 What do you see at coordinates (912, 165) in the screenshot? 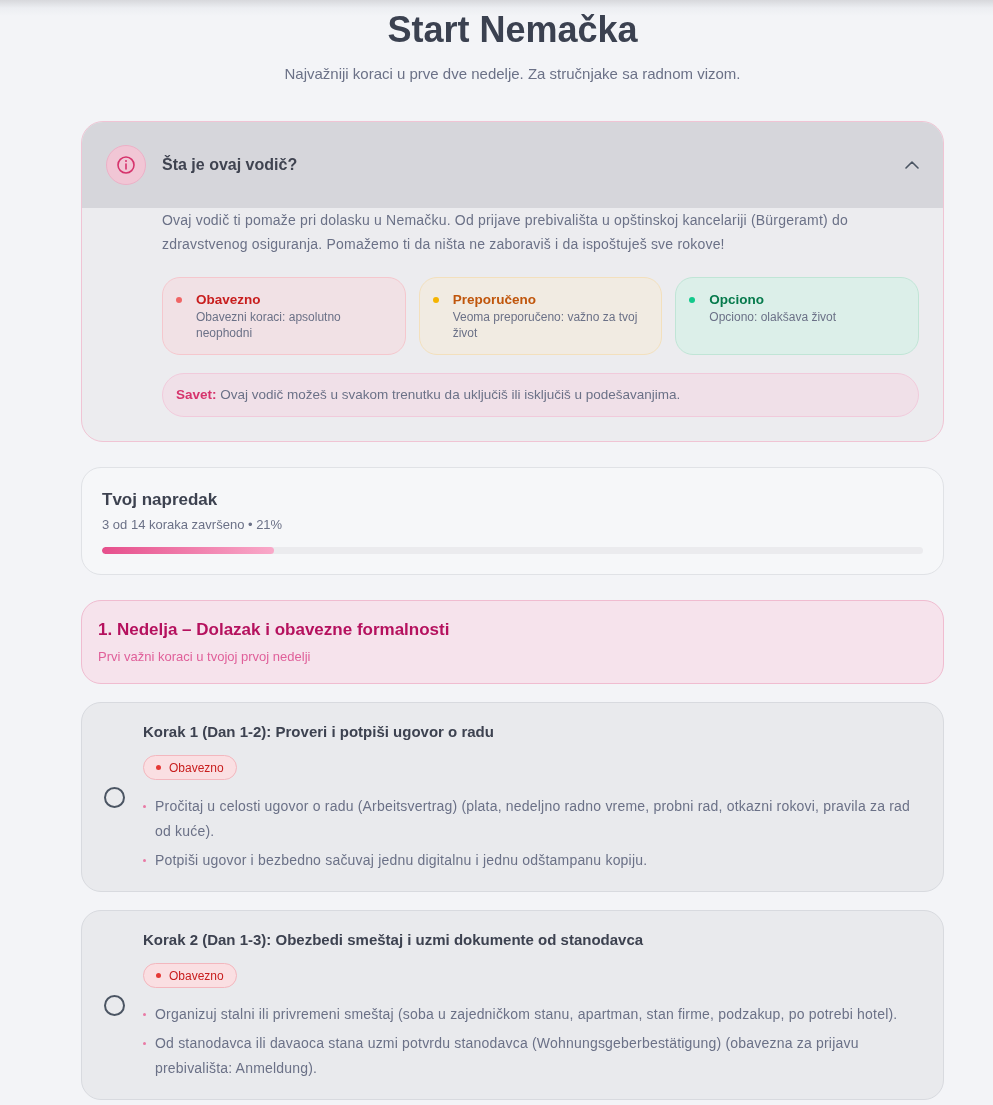
I see `chevron-up-icon` at bounding box center [912, 165].